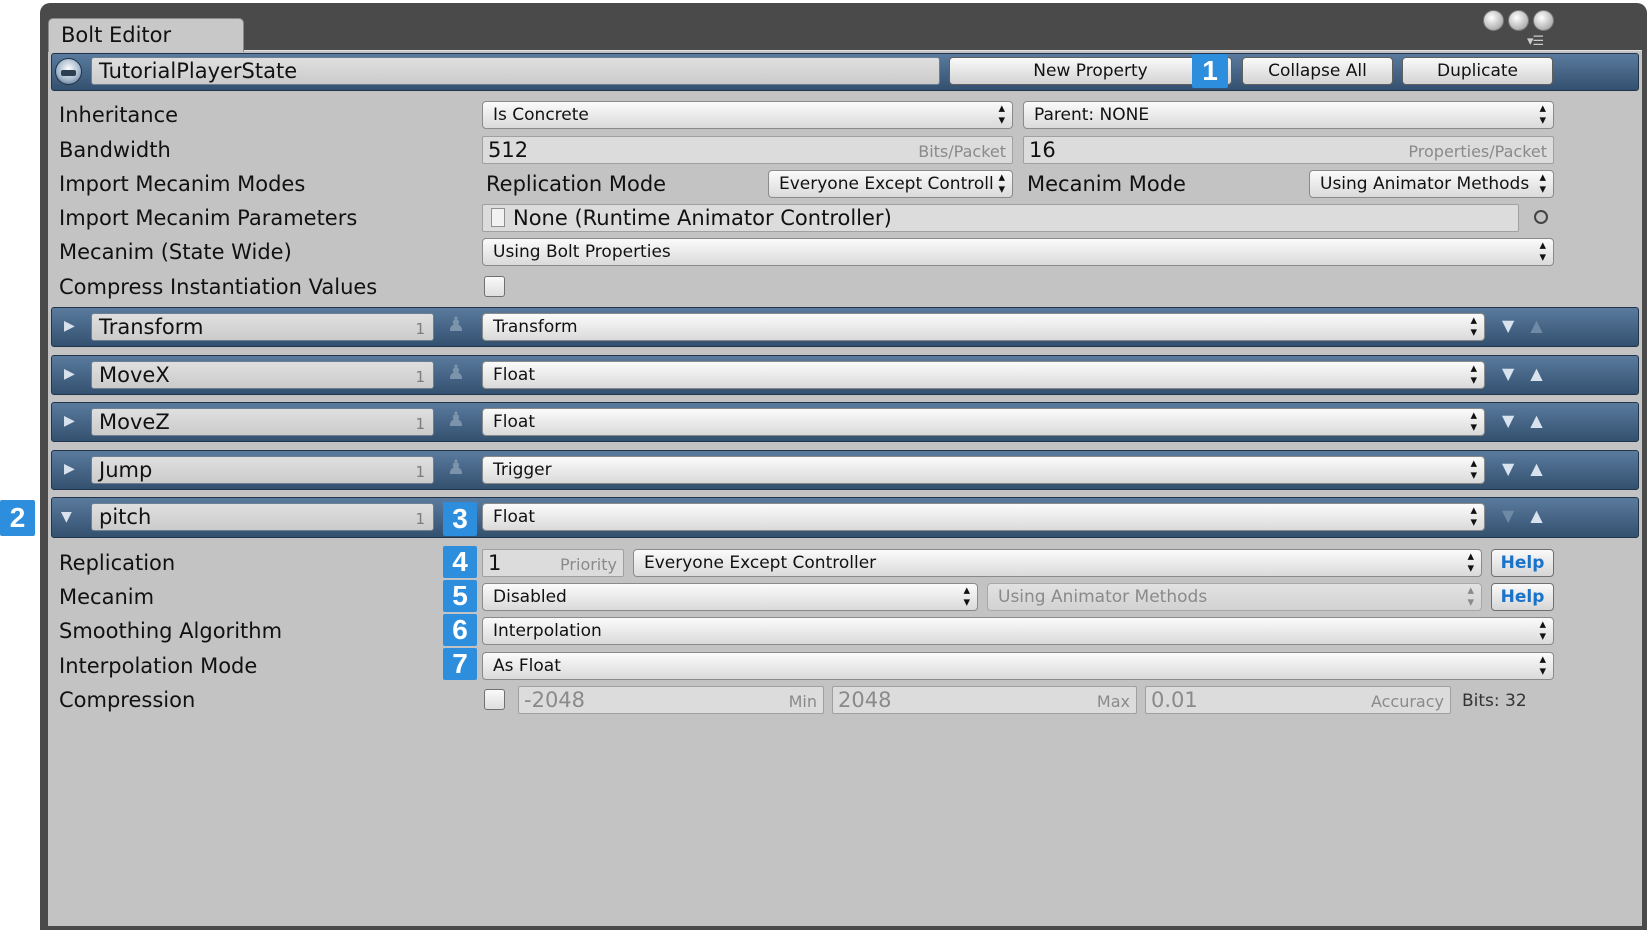 Image resolution: width=1647 pixels, height=930 pixels. What do you see at coordinates (262, 422) in the screenshot?
I see `property-name-field: MoveZ 1` at bounding box center [262, 422].